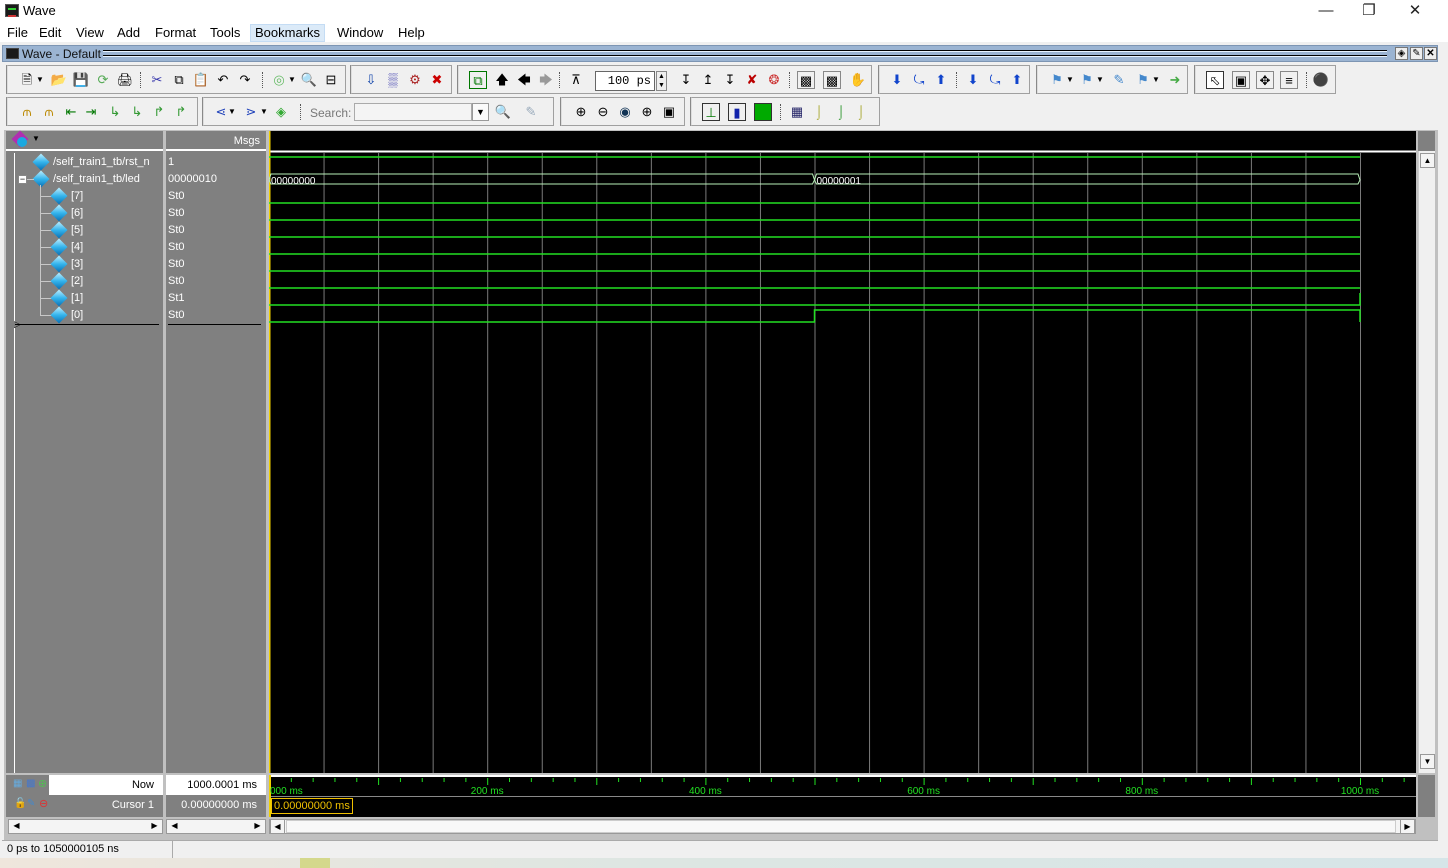 Image resolution: width=1448 pixels, height=868 pixels. Describe the element at coordinates (71, 112) in the screenshot. I see `prev-transition-icon: ⇤` at that location.